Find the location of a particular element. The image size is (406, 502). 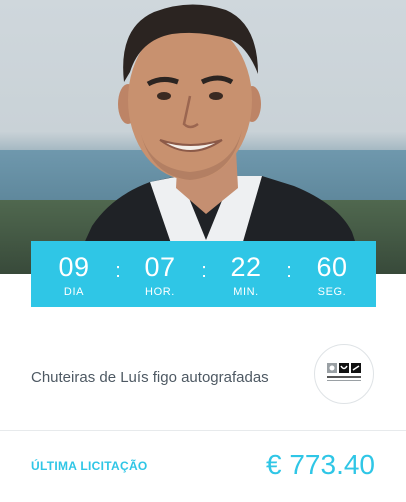

days-label: DIA is located at coordinates (74, 292).